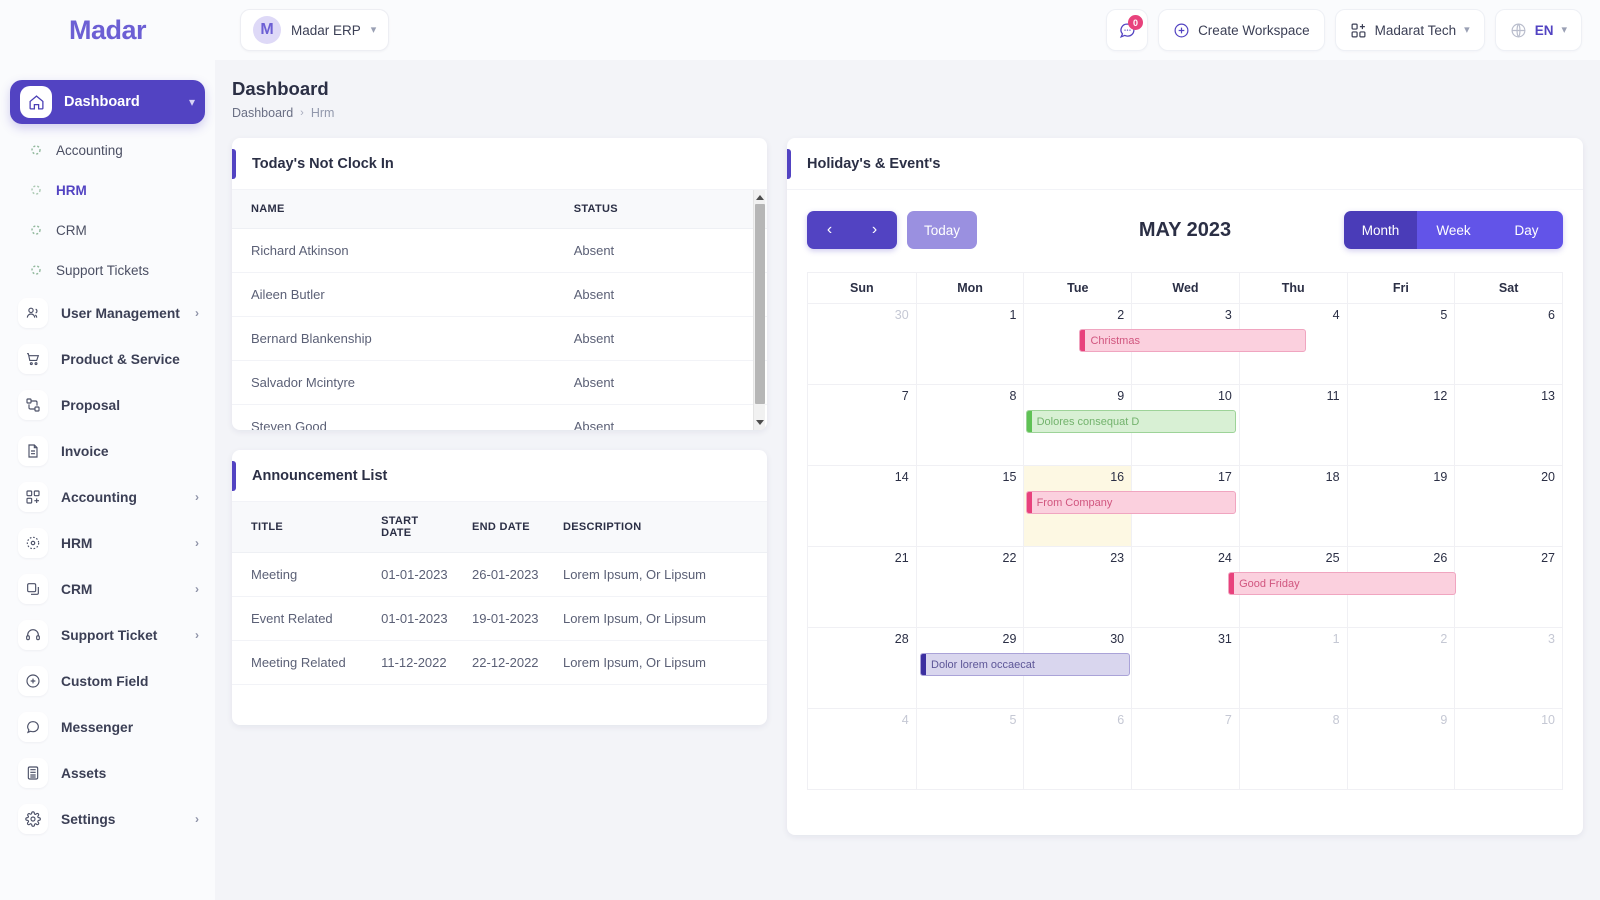  Describe the element at coordinates (107, 681) in the screenshot. I see `sidebar-item-custom-field: Custom Field` at that location.